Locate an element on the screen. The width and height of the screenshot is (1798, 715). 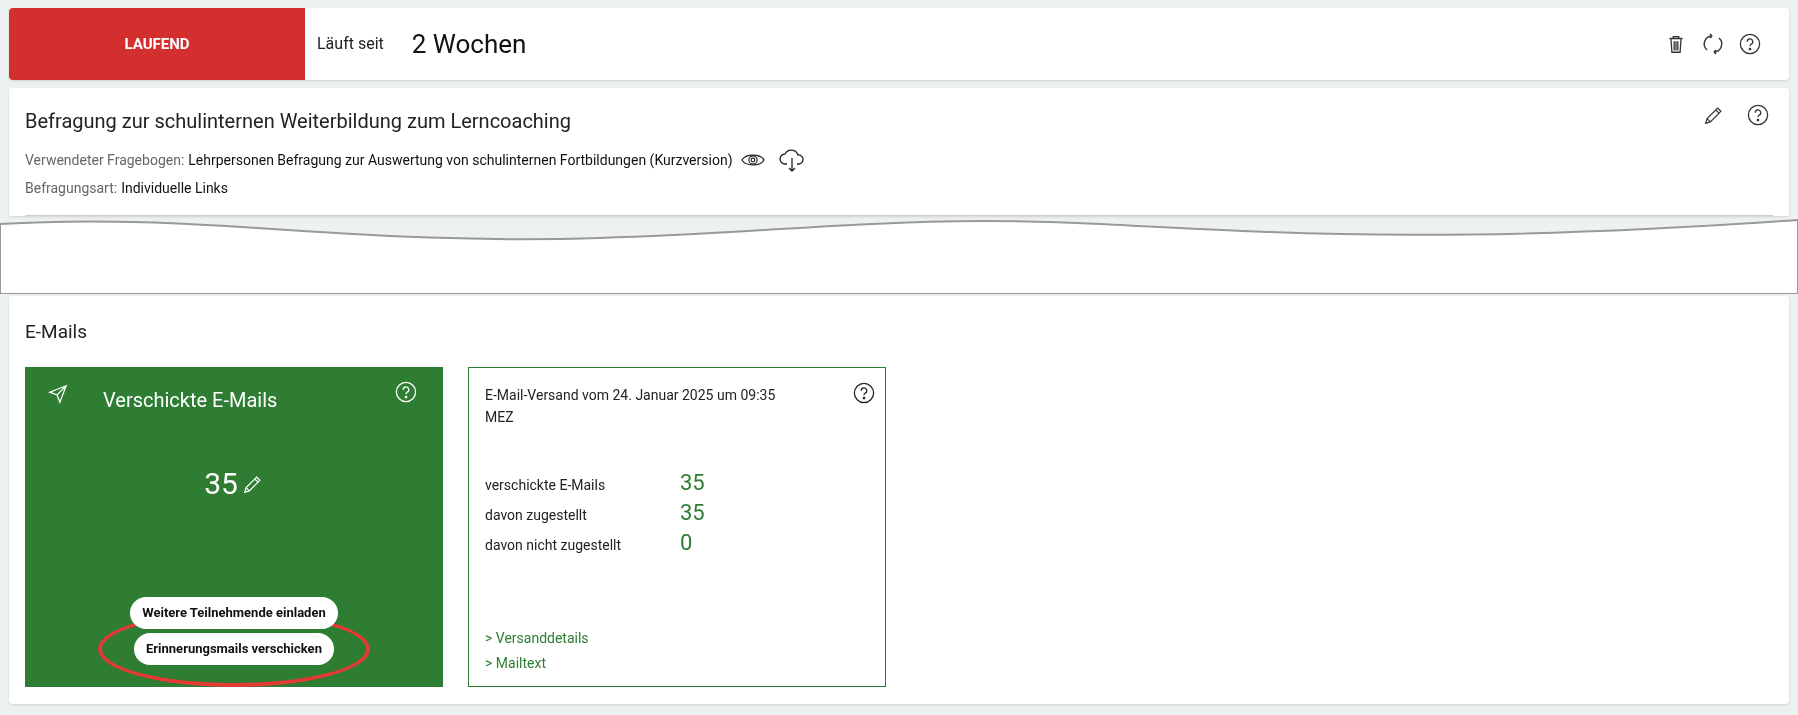
edit-icon is located at coordinates (1714, 115).